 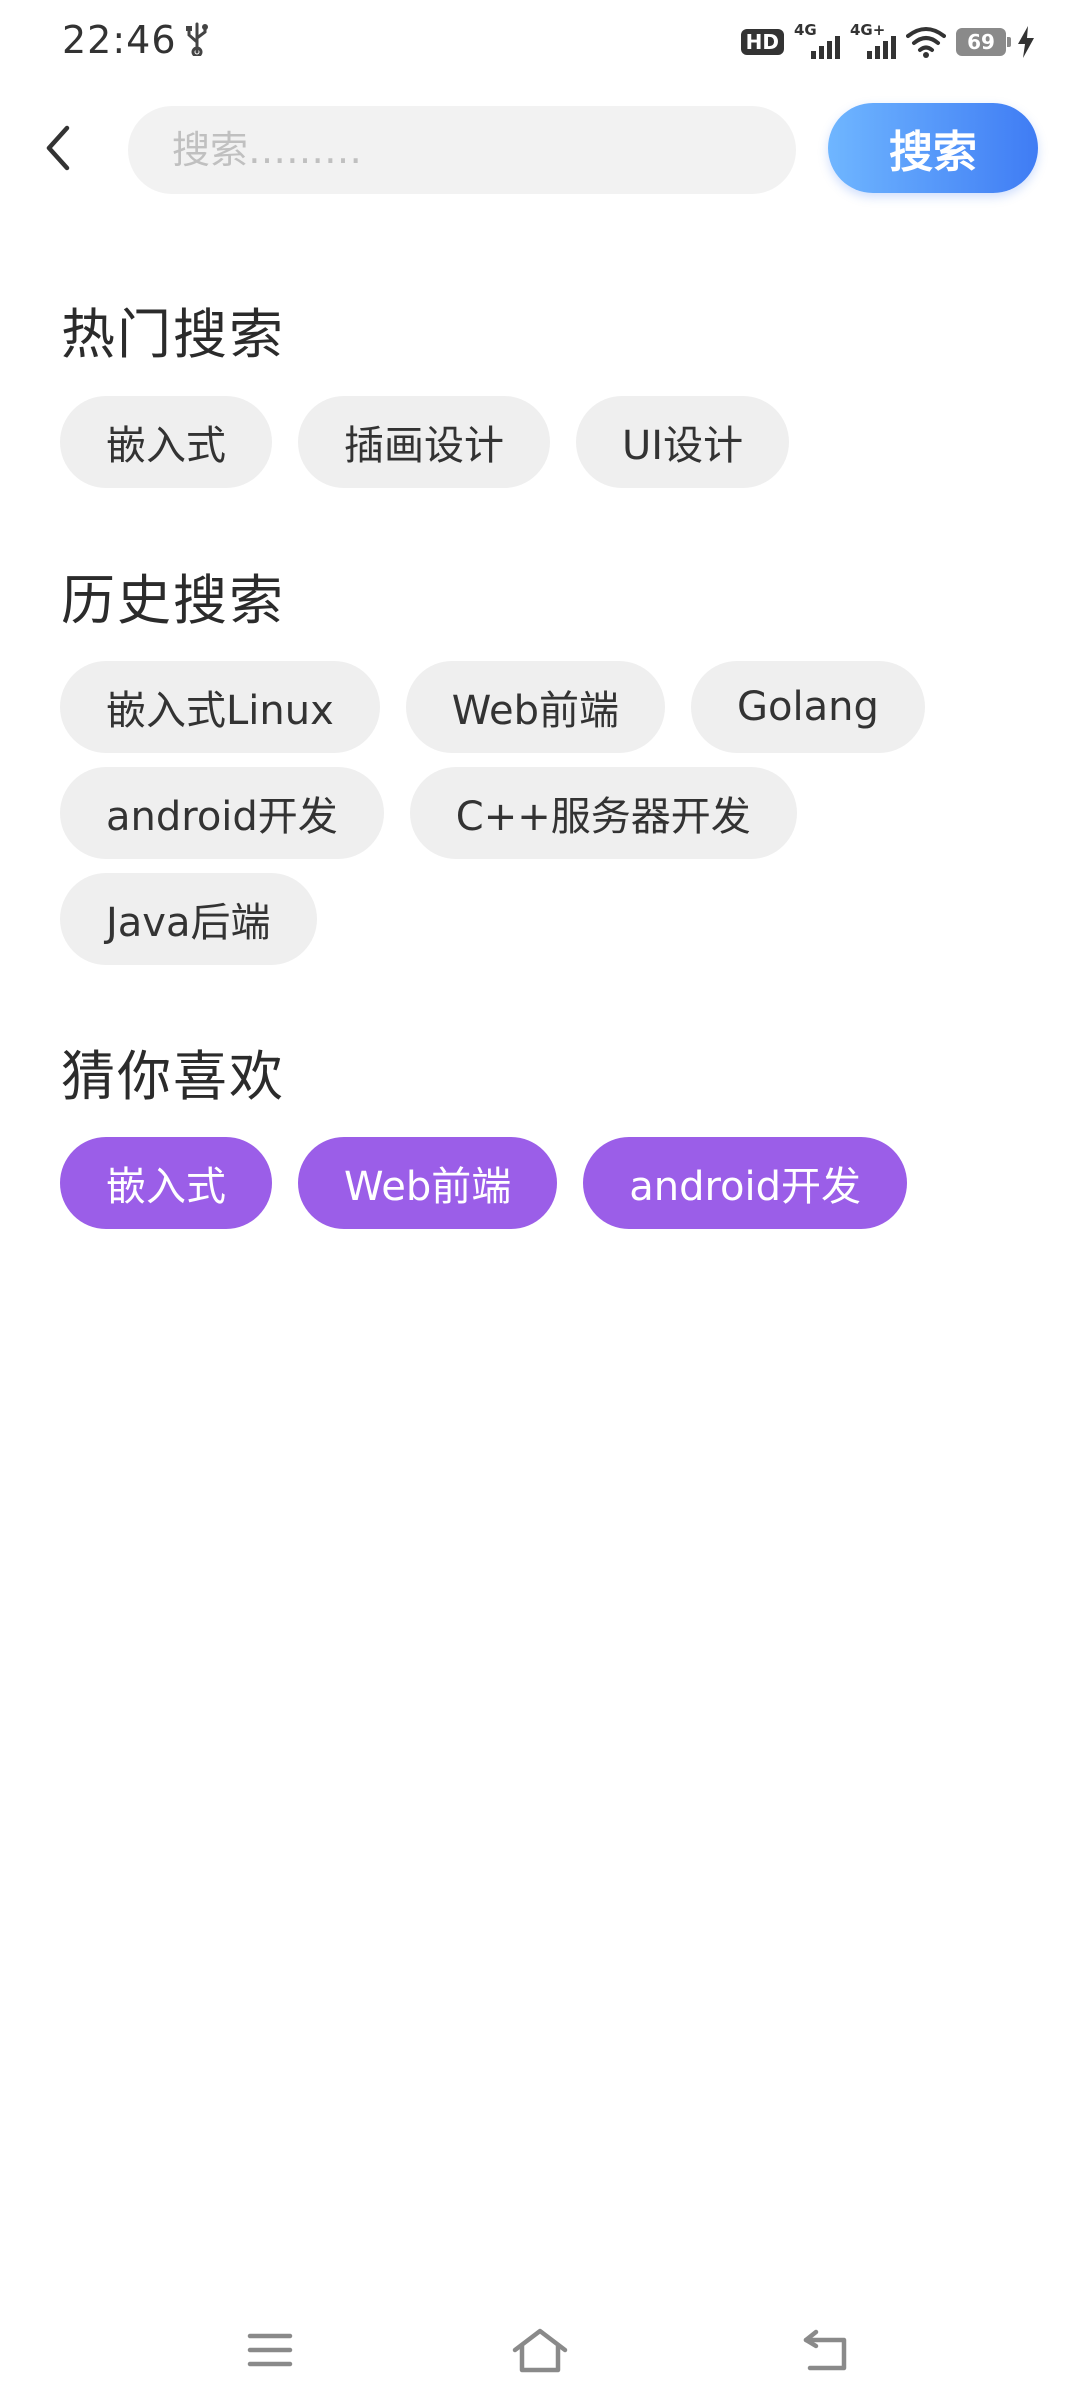 What do you see at coordinates (197, 39) in the screenshot?
I see `usb-icon` at bounding box center [197, 39].